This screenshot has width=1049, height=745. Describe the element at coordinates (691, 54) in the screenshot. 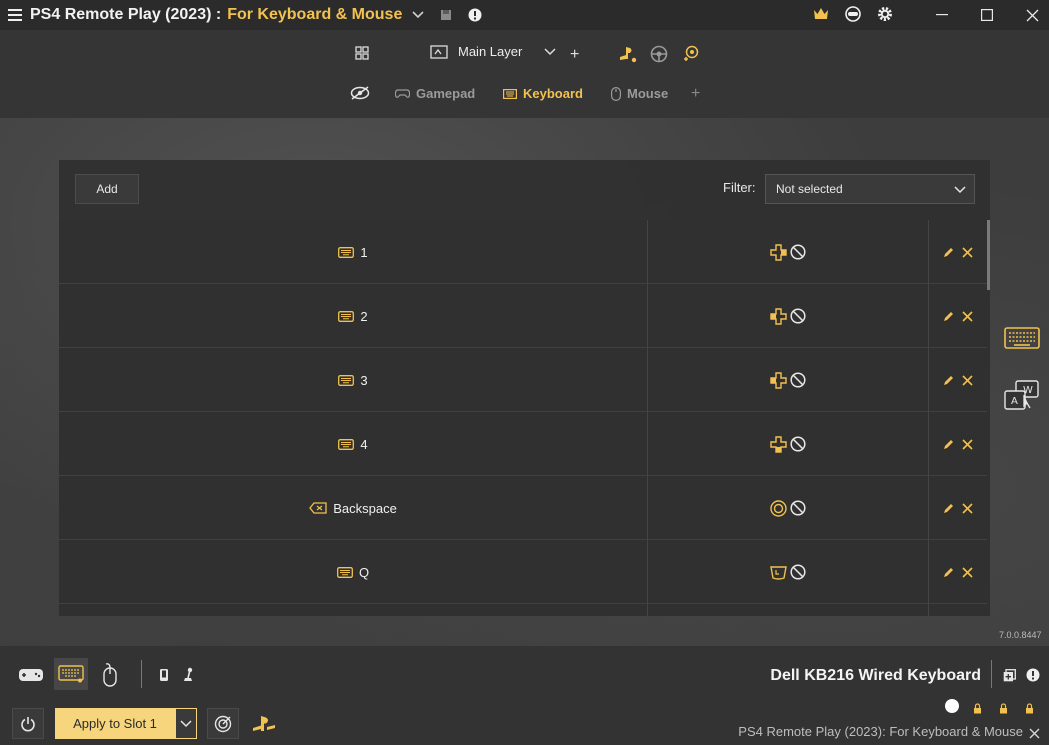

I see `controller-add-icon` at that location.